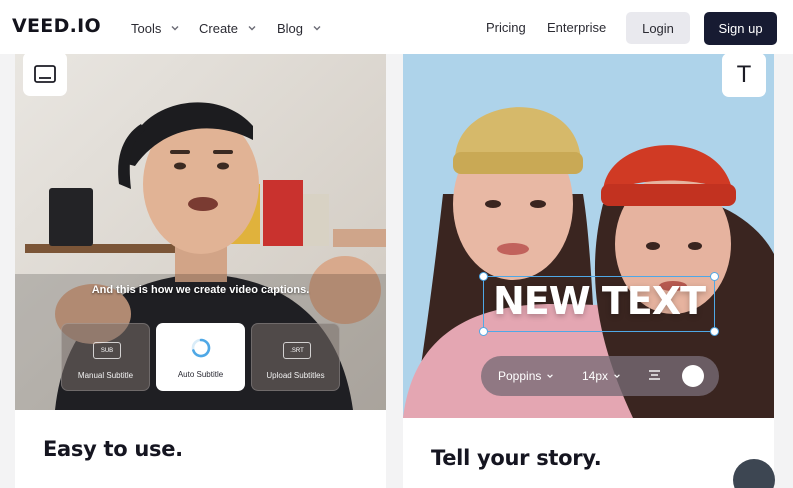 The image size is (793, 488). I want to click on nav-pricing: Pricing, so click(506, 27).